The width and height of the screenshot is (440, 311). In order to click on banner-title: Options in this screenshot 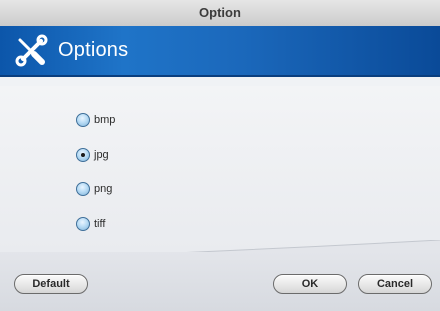, I will do `click(93, 50)`.